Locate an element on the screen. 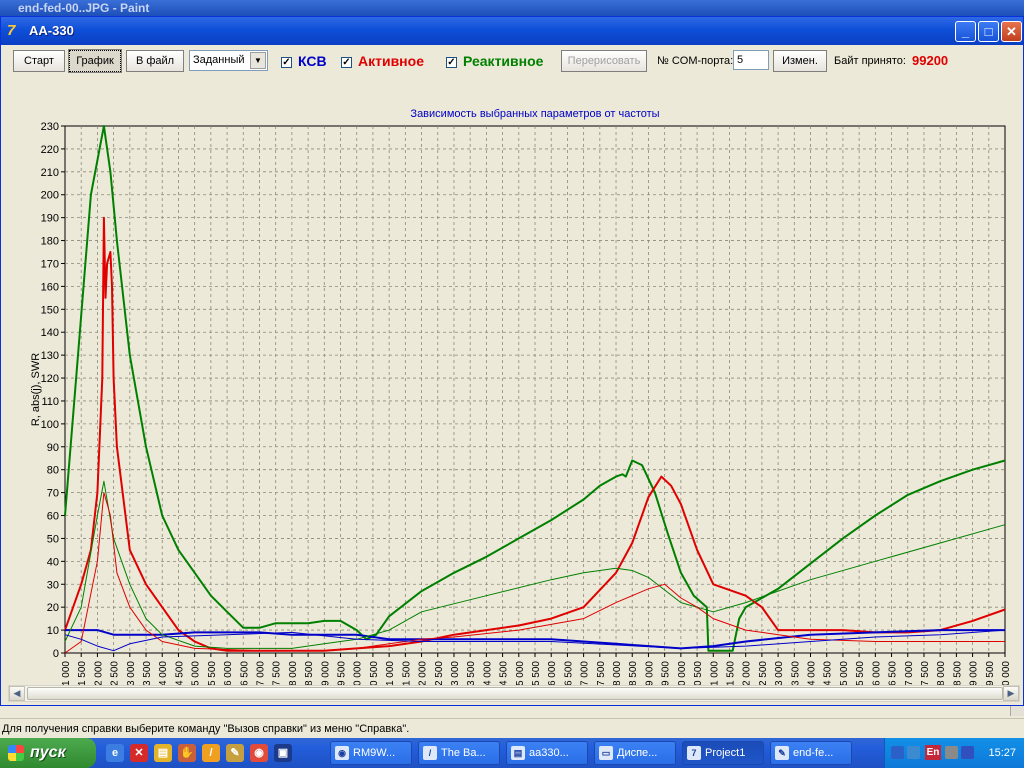 This screenshot has width=1024, height=768. quicklaunch-ie-icon: e is located at coordinates (115, 753).